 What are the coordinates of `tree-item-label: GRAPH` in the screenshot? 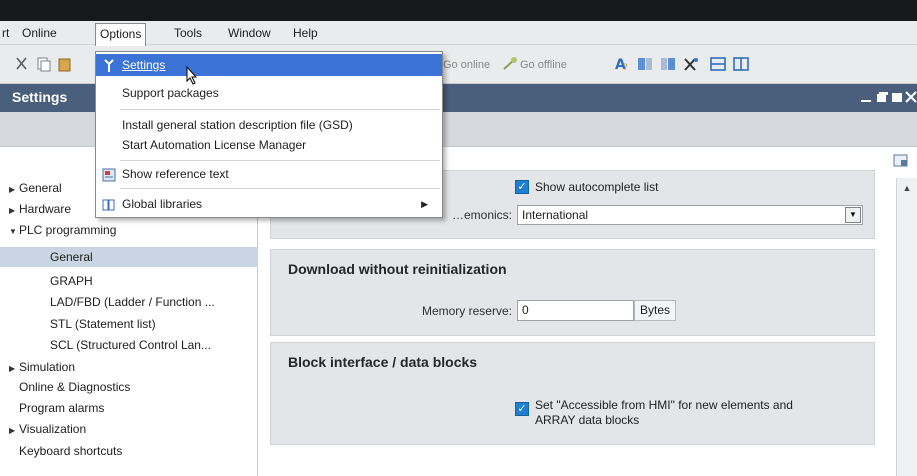 It's located at (71, 281).